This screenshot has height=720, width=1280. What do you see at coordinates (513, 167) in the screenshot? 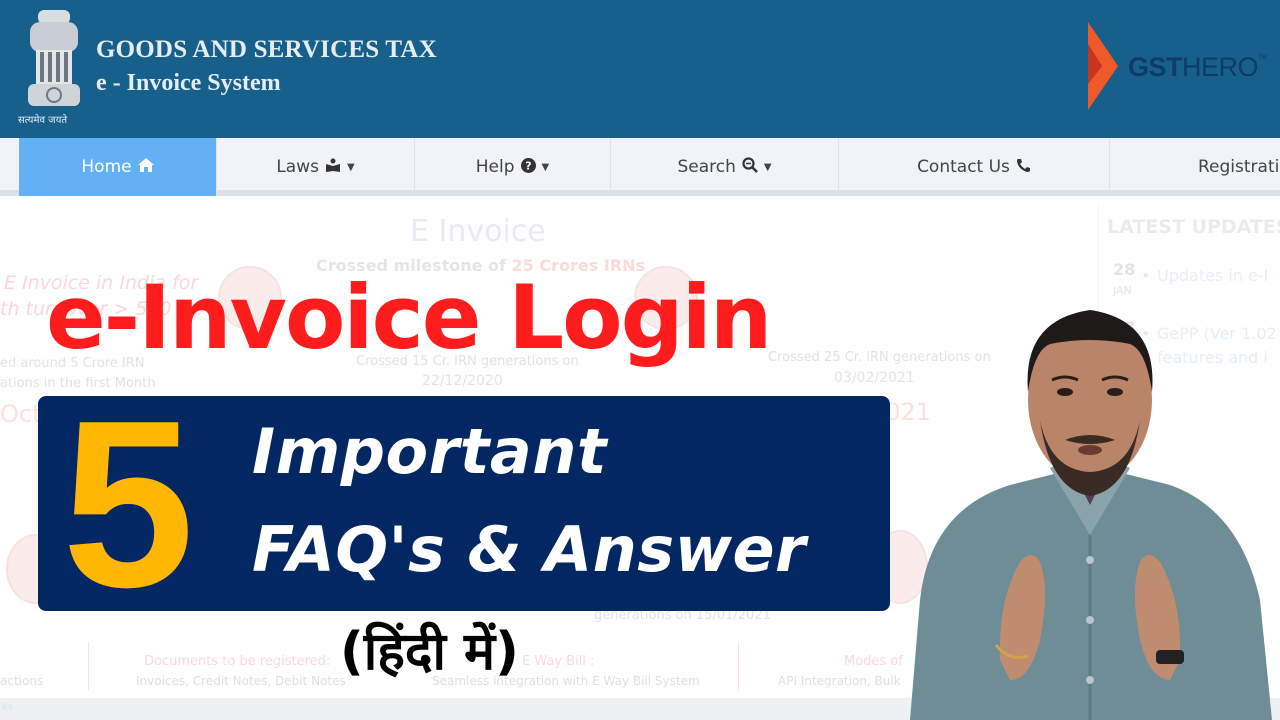
I see `nav-help: Help ? ▼` at bounding box center [513, 167].